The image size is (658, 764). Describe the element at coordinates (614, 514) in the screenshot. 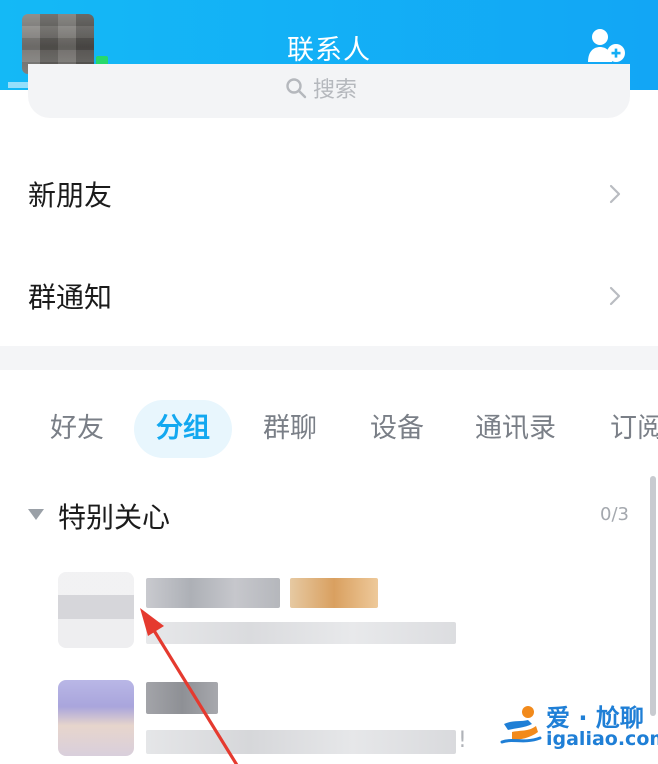

I see `group-count: 0/3` at that location.